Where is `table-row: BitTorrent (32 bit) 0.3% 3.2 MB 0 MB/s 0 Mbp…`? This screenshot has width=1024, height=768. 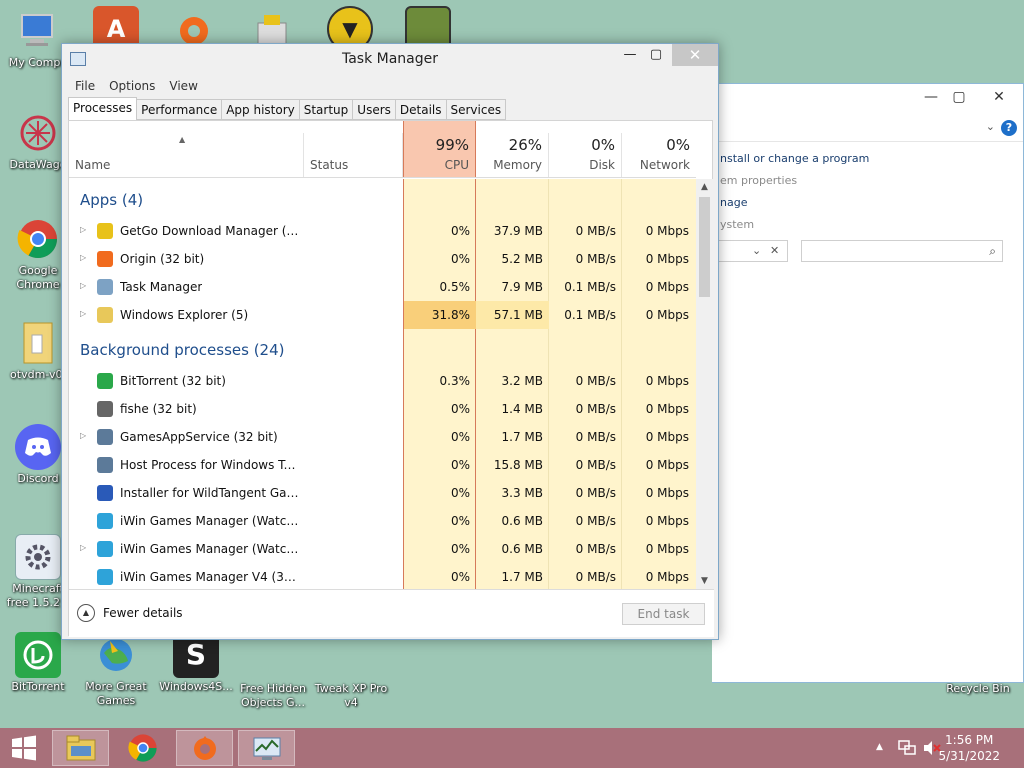
table-row: BitTorrent (32 bit) 0.3% 3.2 MB 0 MB/s 0 Mbp… is located at coordinates (382, 381).